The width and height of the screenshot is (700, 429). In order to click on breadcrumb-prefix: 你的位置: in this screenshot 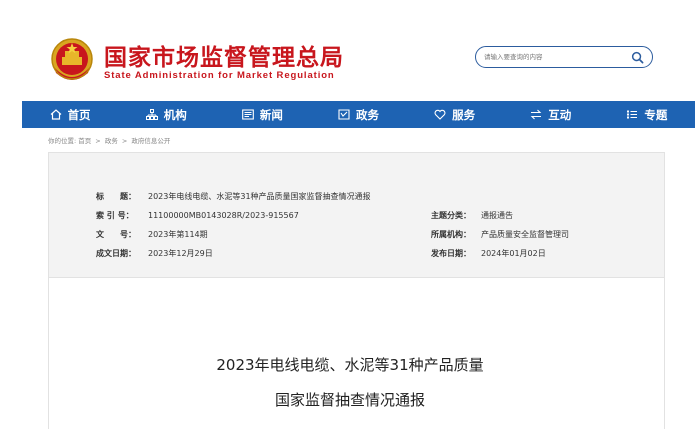, I will do `click(62, 141)`.